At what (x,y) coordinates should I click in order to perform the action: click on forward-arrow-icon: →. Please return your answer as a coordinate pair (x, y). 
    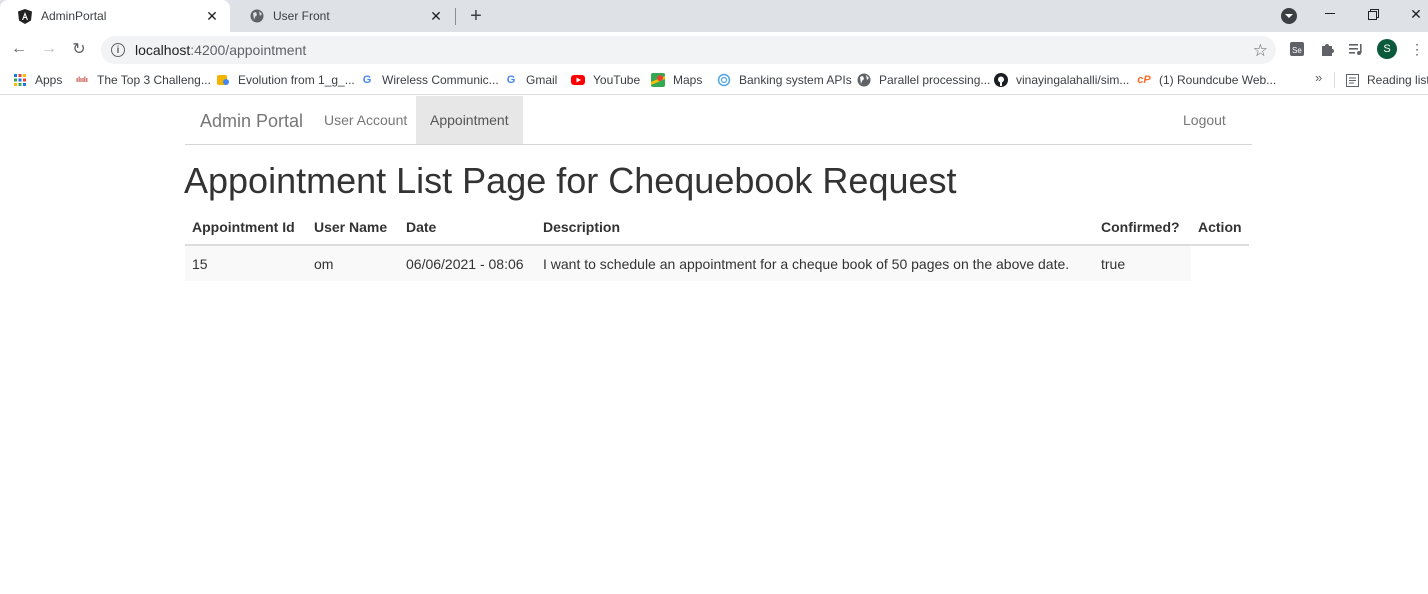
    Looking at the image, I should click on (49, 49).